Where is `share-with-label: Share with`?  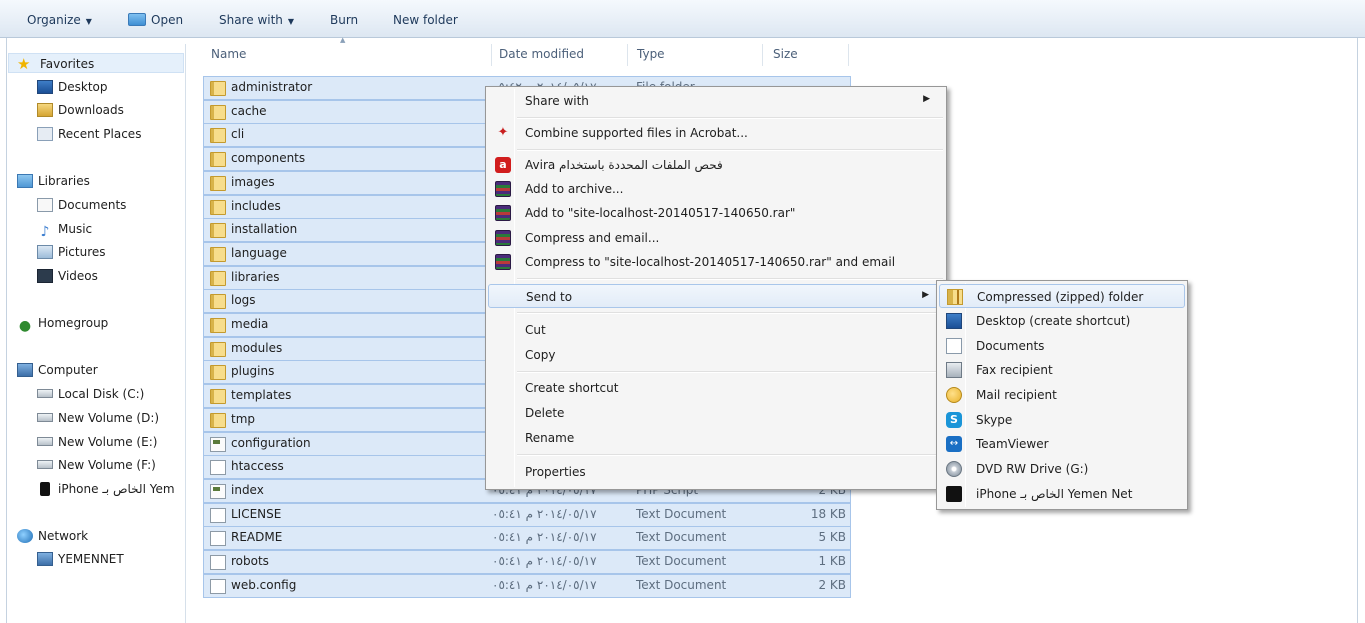 share-with-label: Share with is located at coordinates (251, 20).